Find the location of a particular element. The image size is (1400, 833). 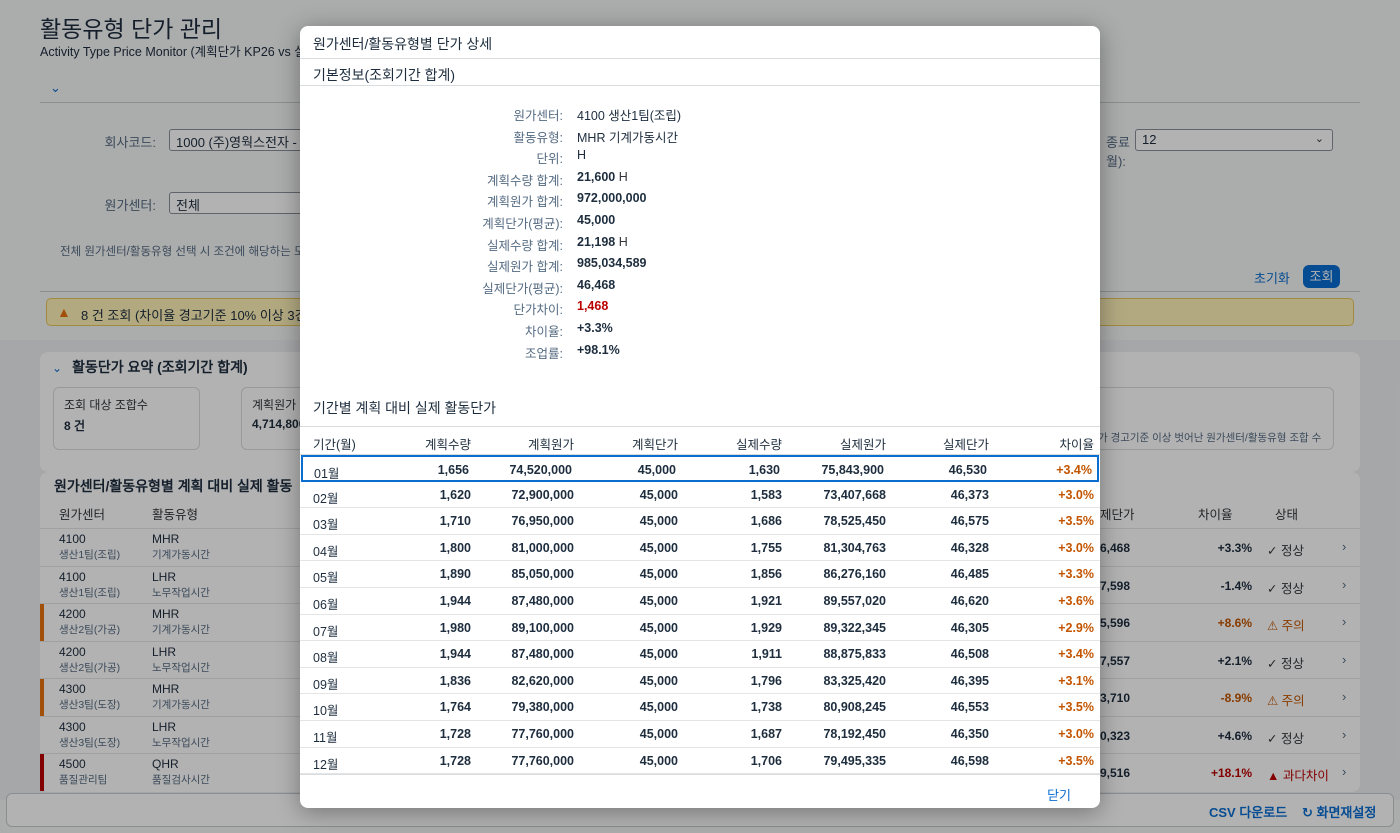

cell-actual-price: 46,620 is located at coordinates (969, 601).